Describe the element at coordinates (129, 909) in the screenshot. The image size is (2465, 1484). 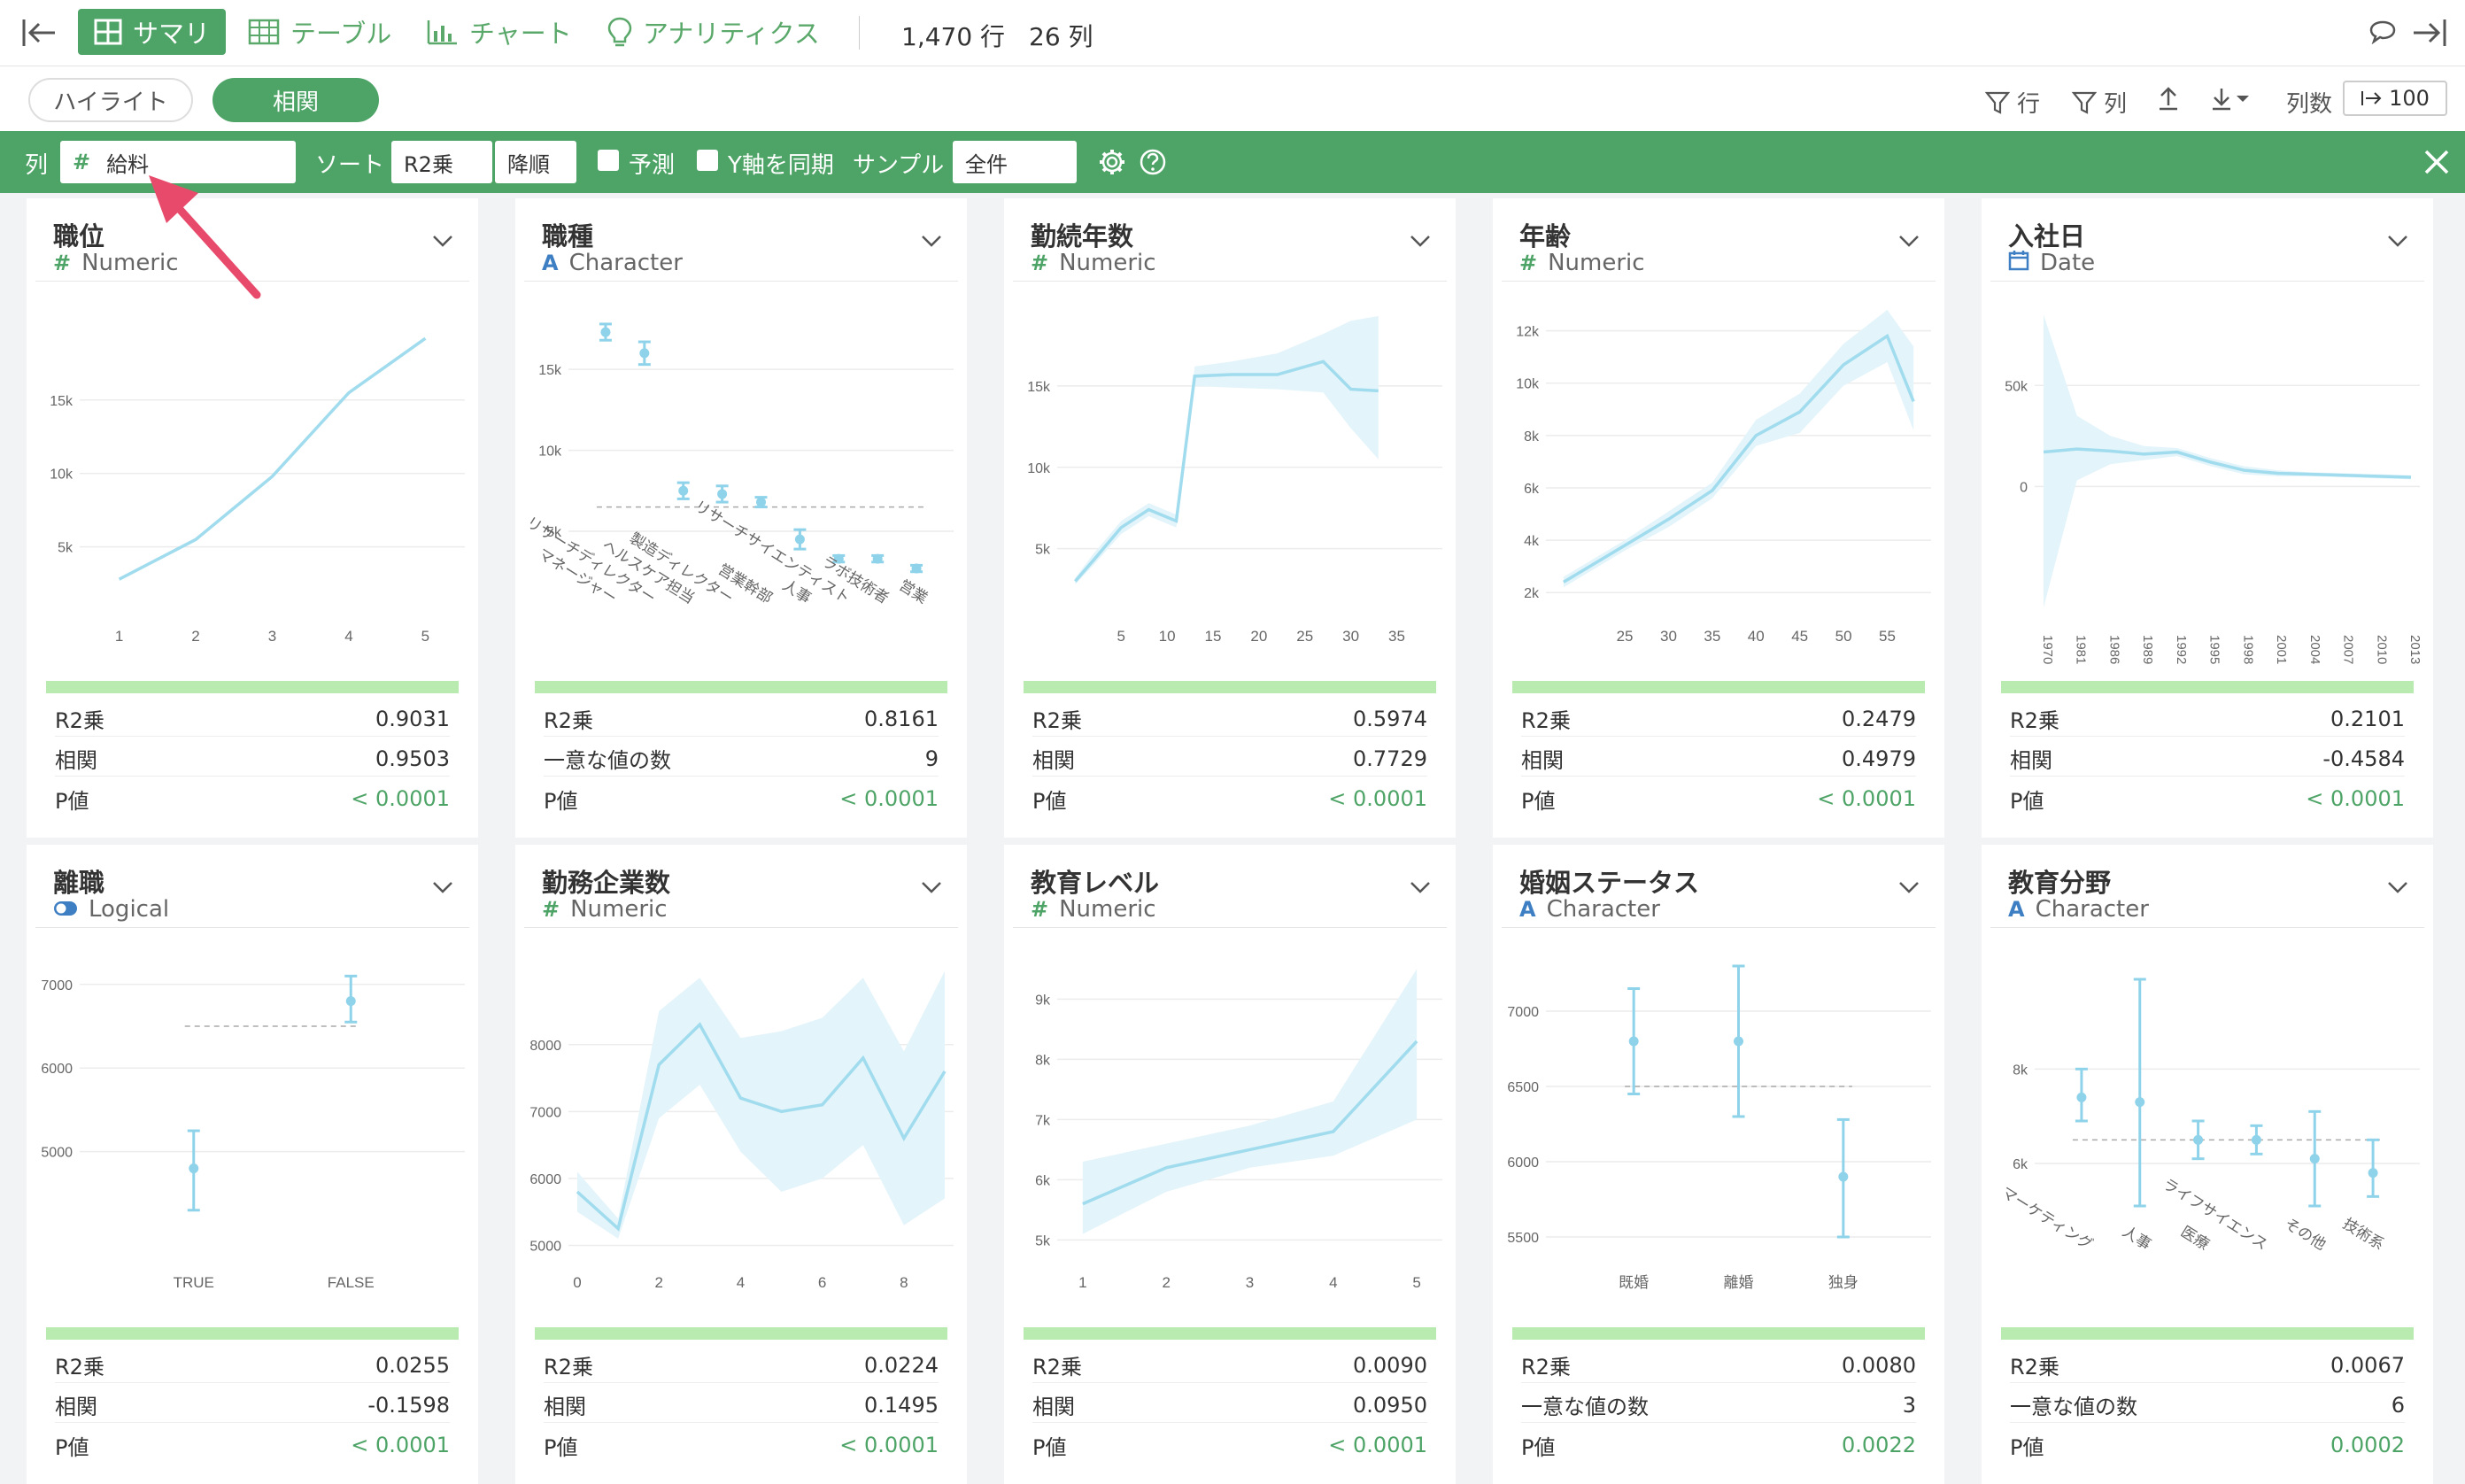
I see `card-type-label: Logical` at that location.